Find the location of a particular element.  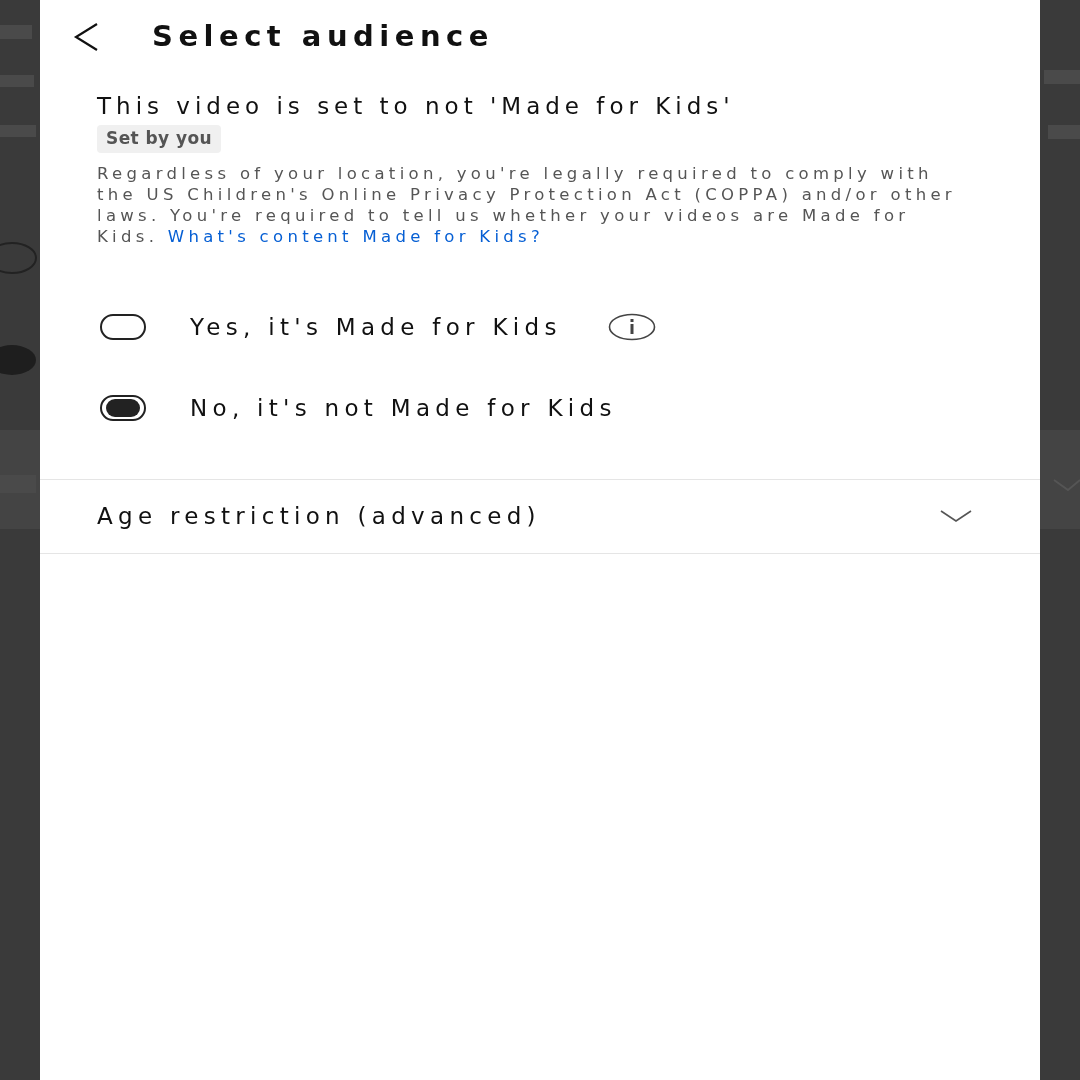

chevron-down-icon is located at coordinates (956, 516).